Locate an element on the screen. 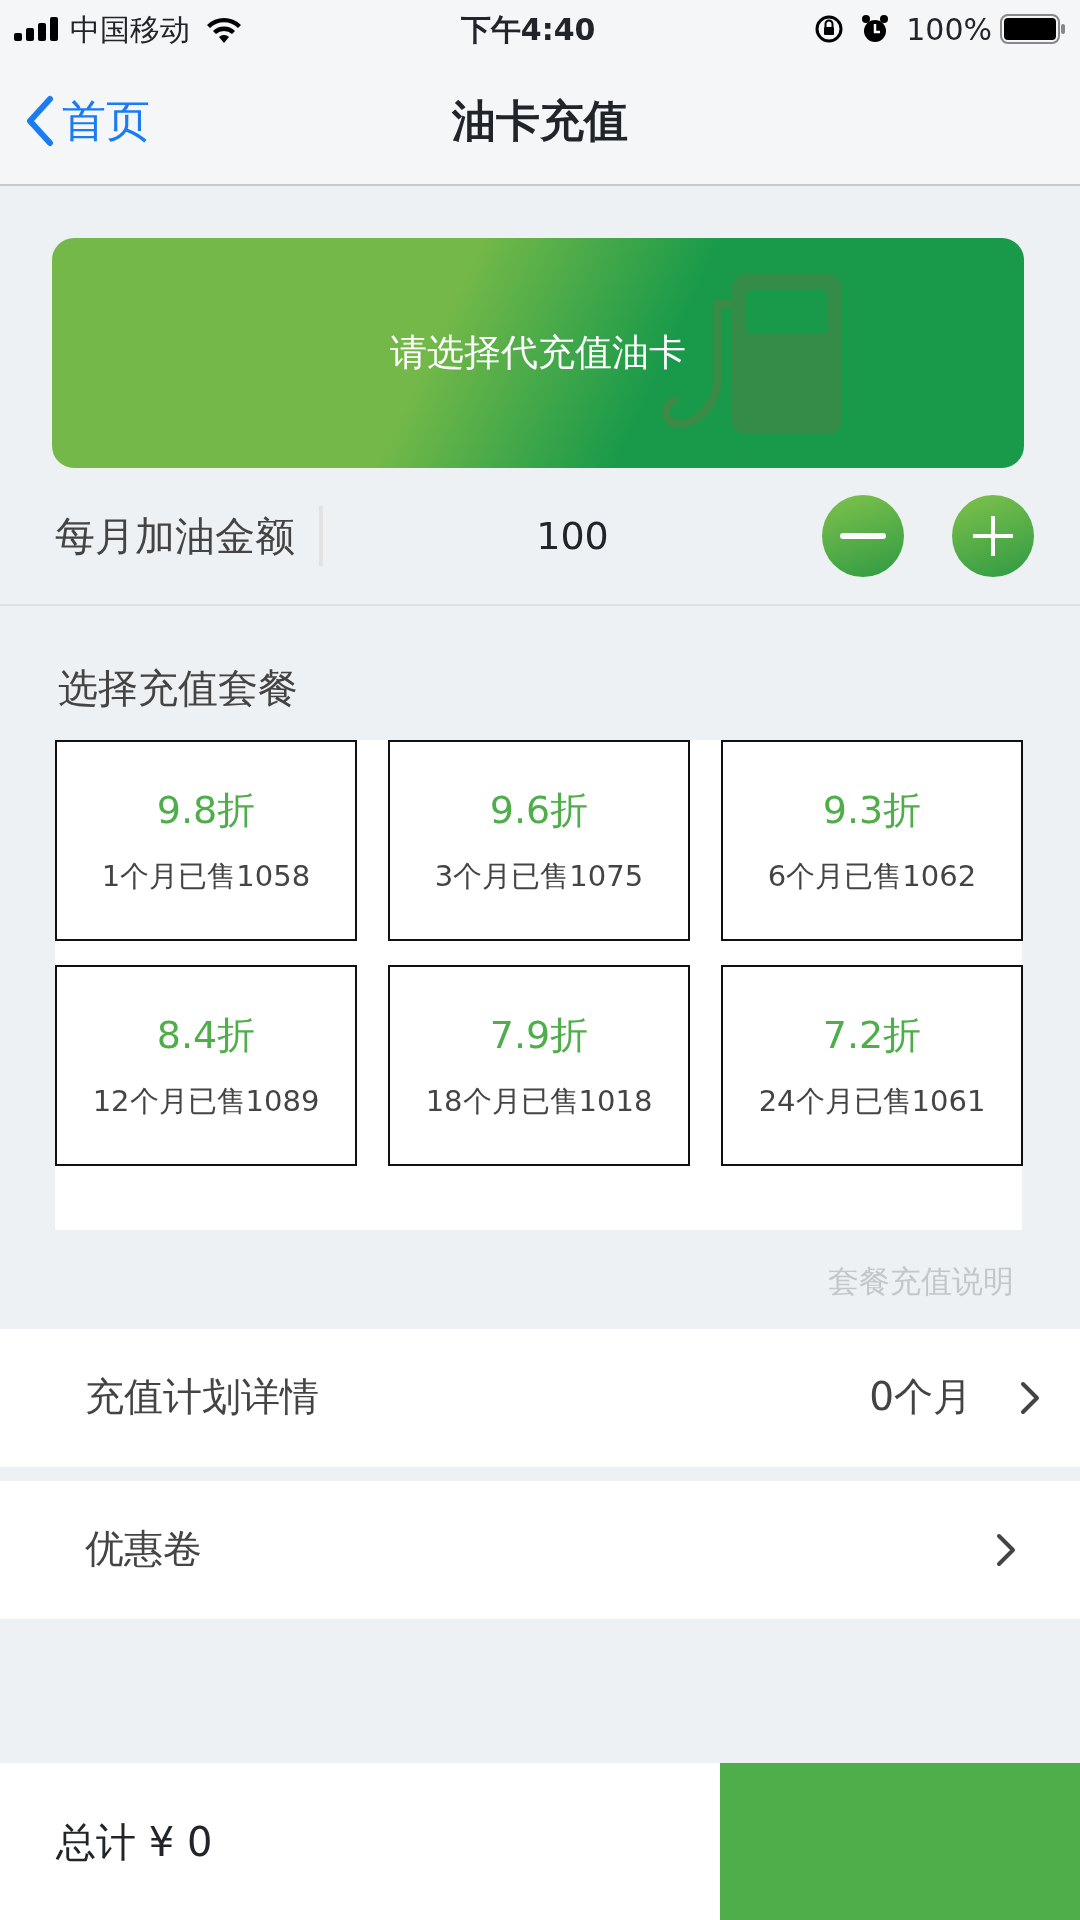 Image resolution: width=1080 pixels, height=1920 pixels. amount-value: 100 is located at coordinates (572, 536).